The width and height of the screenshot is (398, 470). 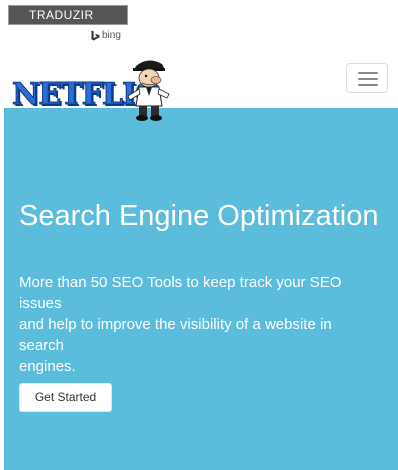 What do you see at coordinates (148, 90) in the screenshot?
I see `mascot-icon` at bounding box center [148, 90].